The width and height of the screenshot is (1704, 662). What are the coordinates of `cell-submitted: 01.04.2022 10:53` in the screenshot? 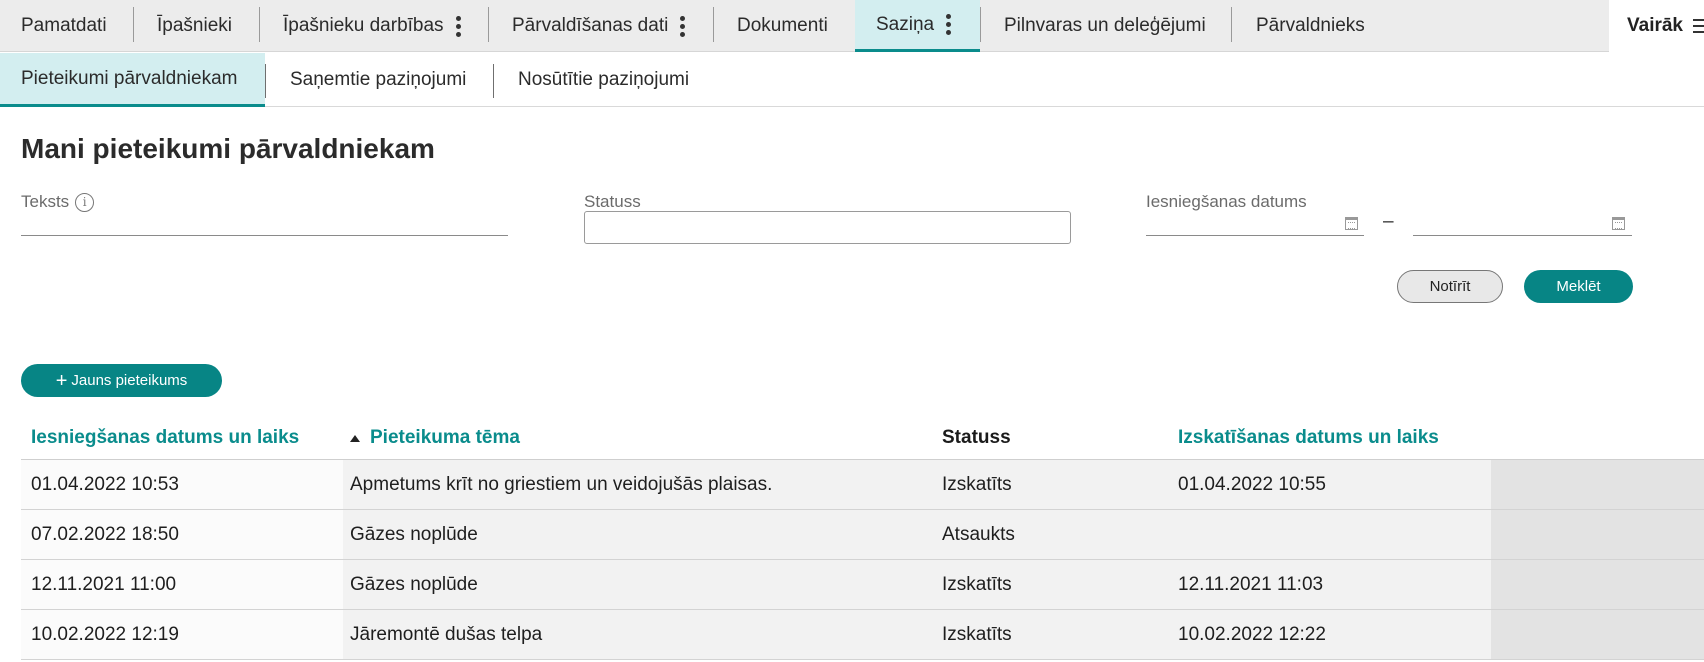 It's located at (105, 484).